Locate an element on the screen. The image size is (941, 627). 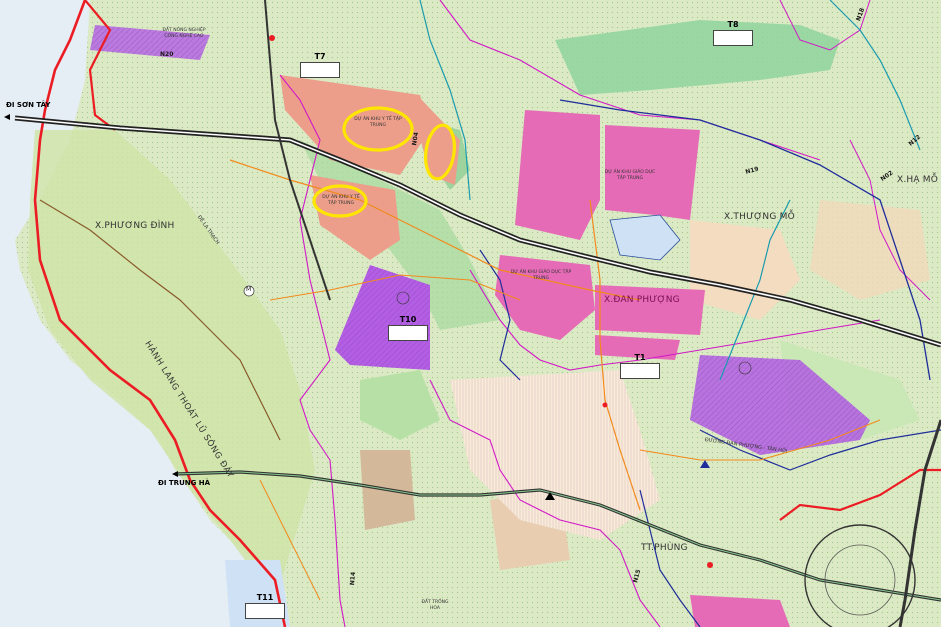
road-n14-label: N14 is located at coordinates (353, 578).